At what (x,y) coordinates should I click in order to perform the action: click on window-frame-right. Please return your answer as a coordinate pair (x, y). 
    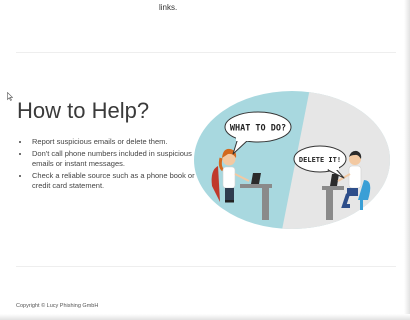
    Looking at the image, I should click on (407, 160).